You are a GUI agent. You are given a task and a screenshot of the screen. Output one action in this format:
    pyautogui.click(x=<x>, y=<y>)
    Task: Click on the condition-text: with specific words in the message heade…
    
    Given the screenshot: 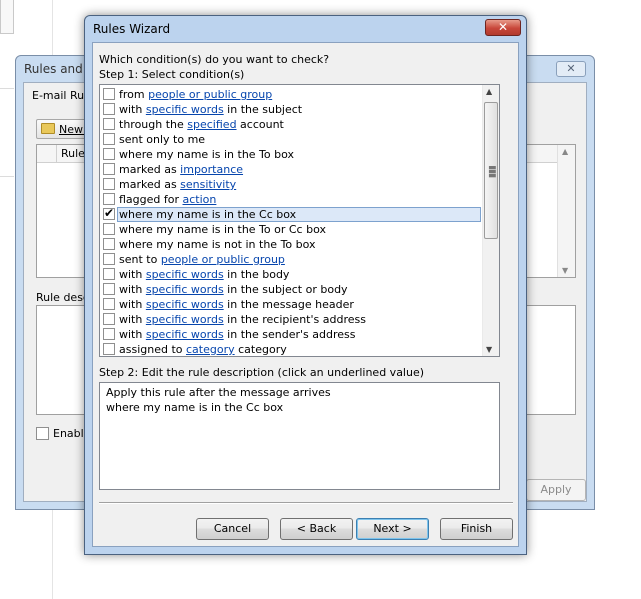 What is the action you would take?
    pyautogui.click(x=236, y=304)
    